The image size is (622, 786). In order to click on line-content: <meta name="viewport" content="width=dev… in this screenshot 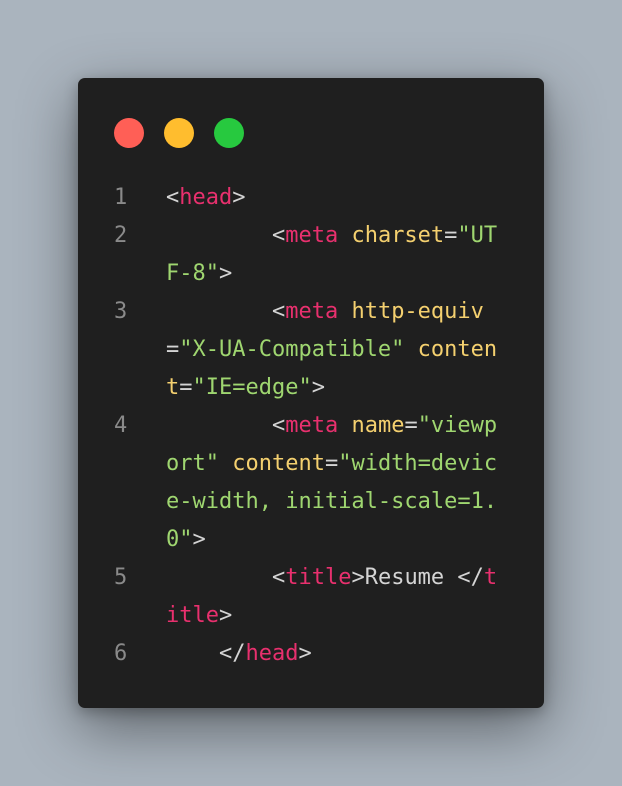, I will do `click(336, 483)`.